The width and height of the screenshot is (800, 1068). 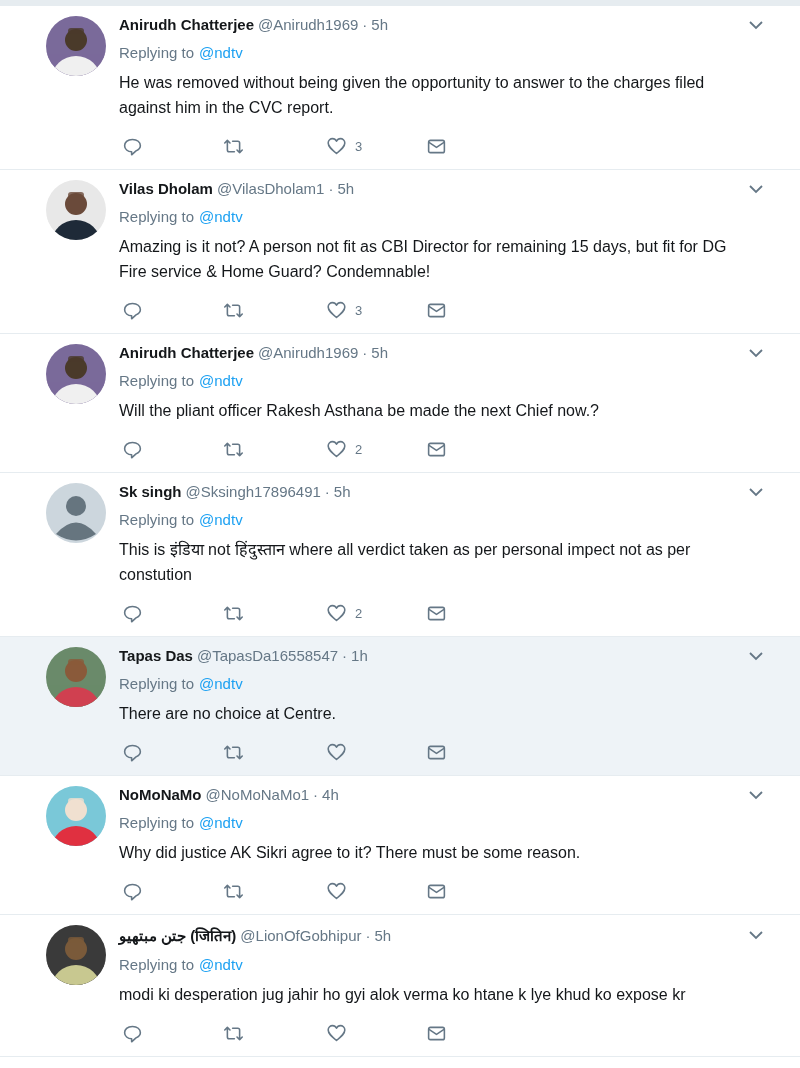 What do you see at coordinates (330, 794) in the screenshot?
I see `tweet-time: 4h` at bounding box center [330, 794].